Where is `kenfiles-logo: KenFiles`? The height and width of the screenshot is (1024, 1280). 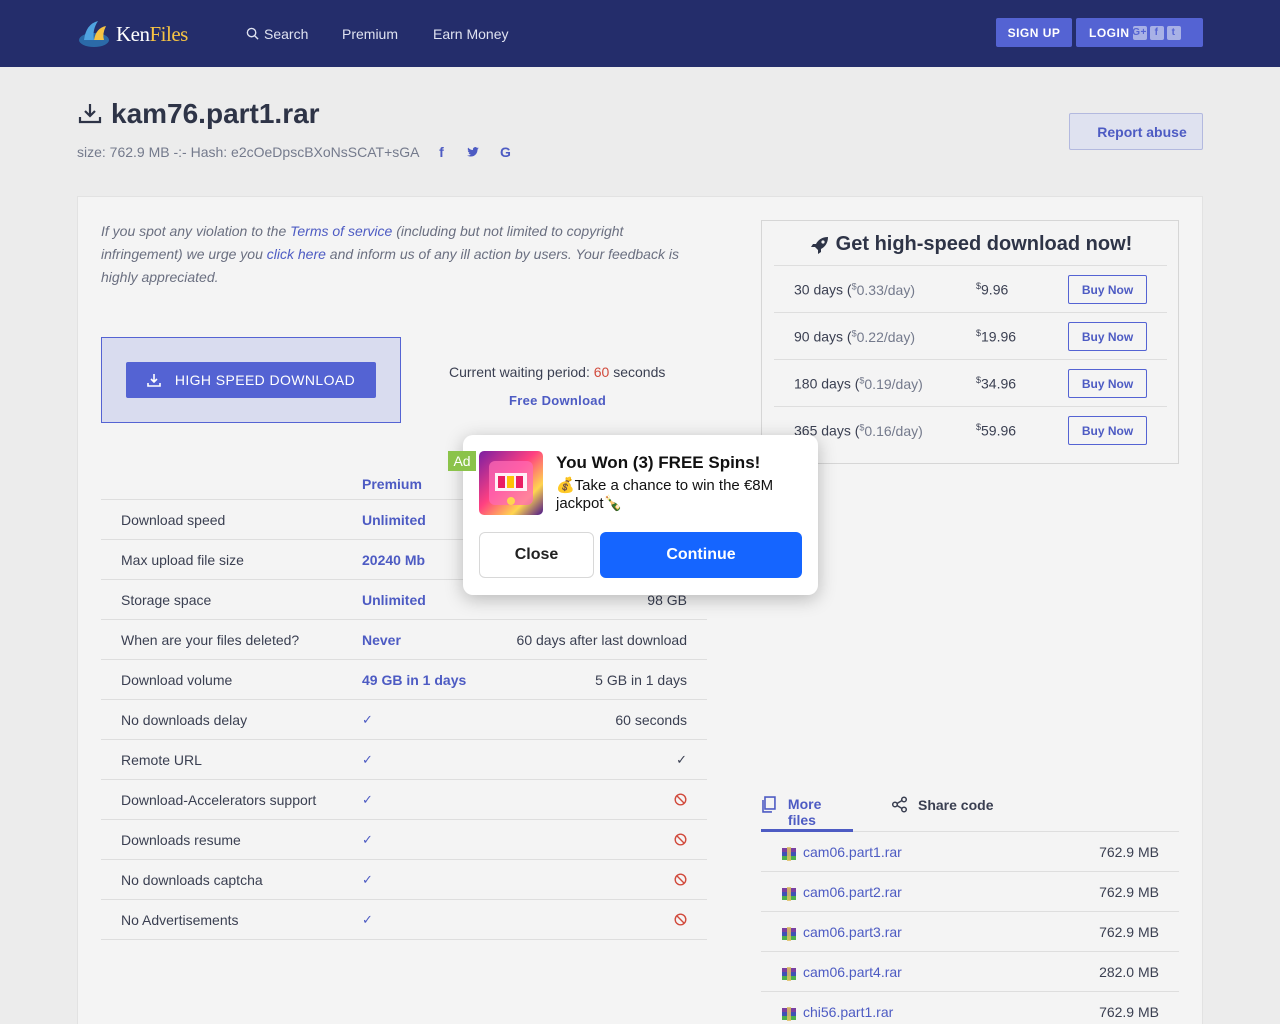 kenfiles-logo: KenFiles is located at coordinates (133, 34).